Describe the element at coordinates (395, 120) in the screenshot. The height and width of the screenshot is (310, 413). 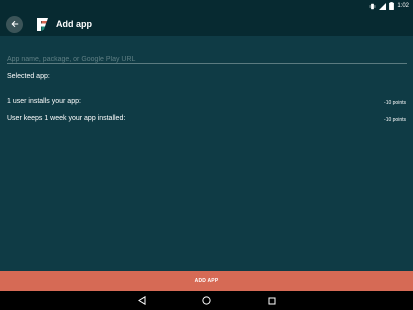
I see `rule-keep-points: -10 points` at that location.